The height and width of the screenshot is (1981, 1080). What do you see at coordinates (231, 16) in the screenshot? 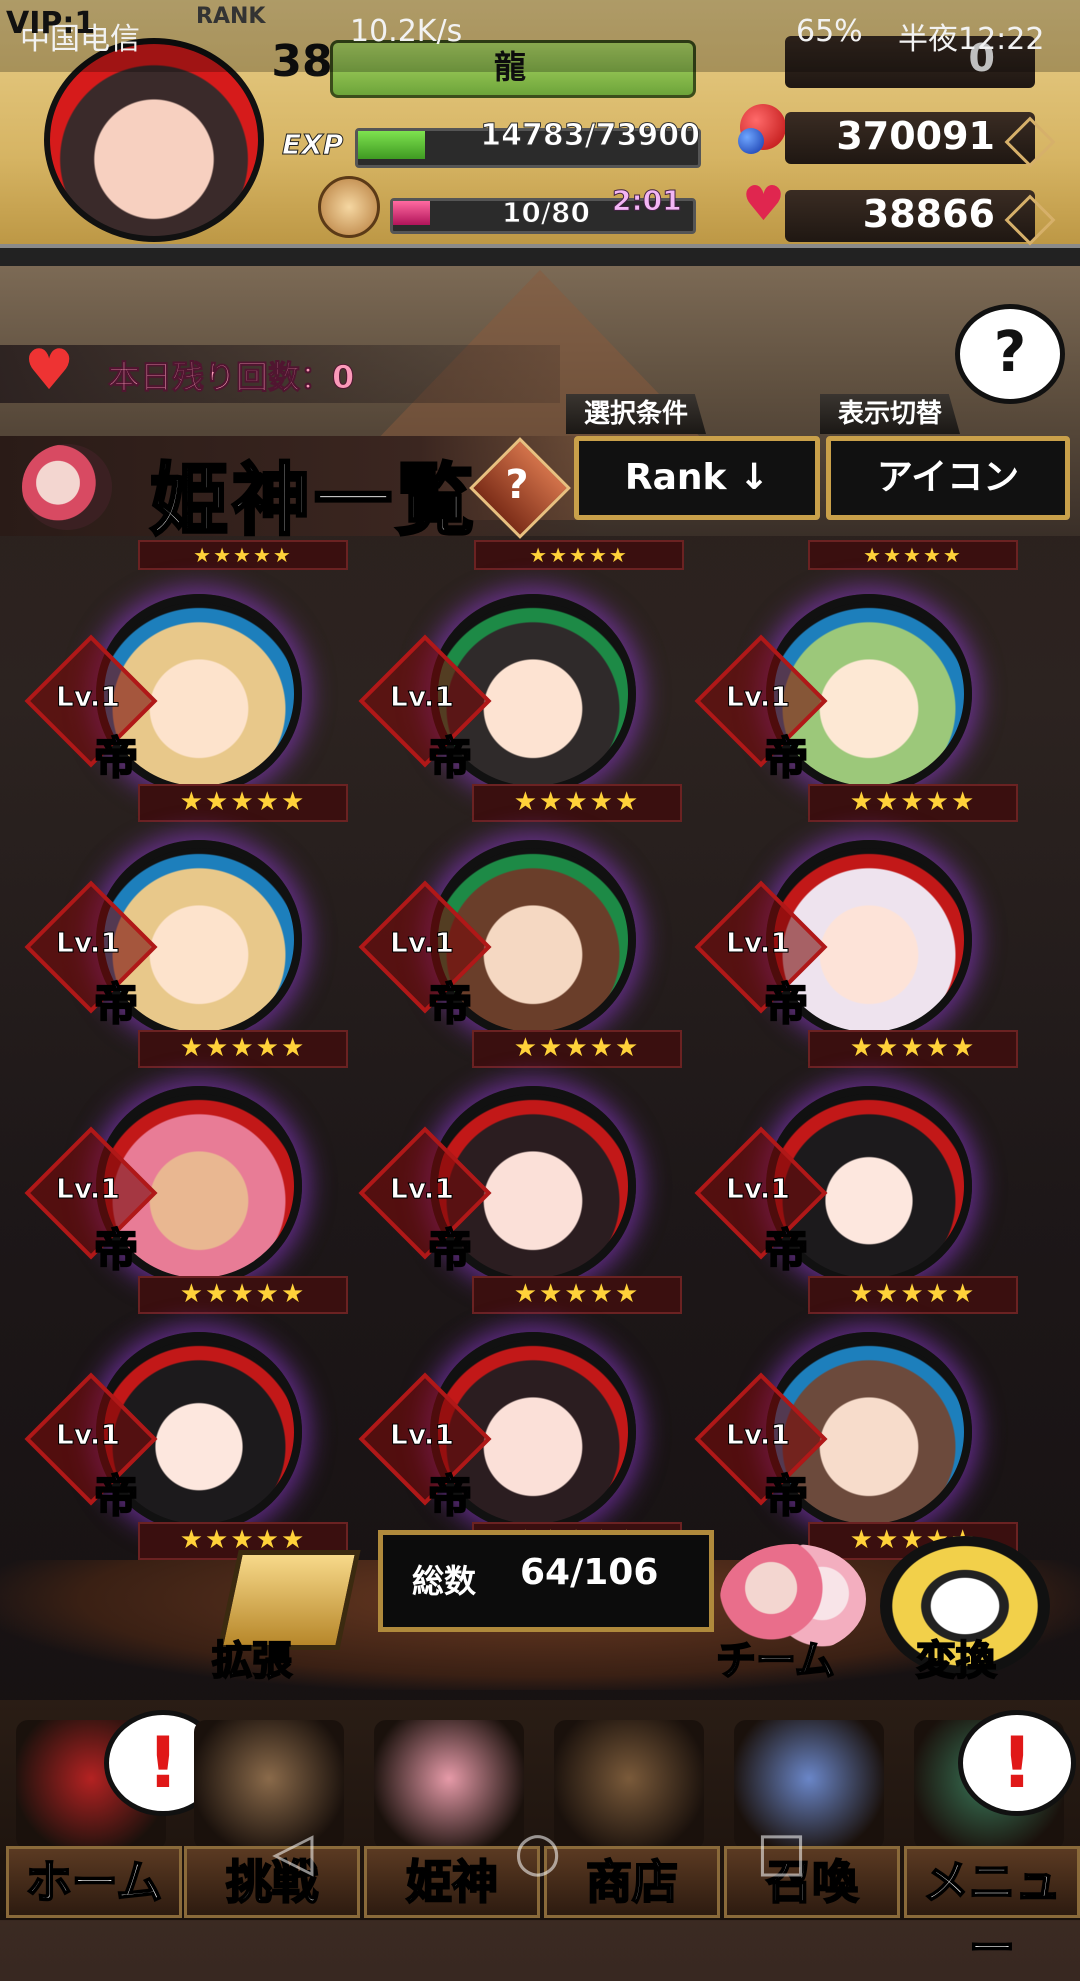
I see `rank-tag: RANK` at bounding box center [231, 16].